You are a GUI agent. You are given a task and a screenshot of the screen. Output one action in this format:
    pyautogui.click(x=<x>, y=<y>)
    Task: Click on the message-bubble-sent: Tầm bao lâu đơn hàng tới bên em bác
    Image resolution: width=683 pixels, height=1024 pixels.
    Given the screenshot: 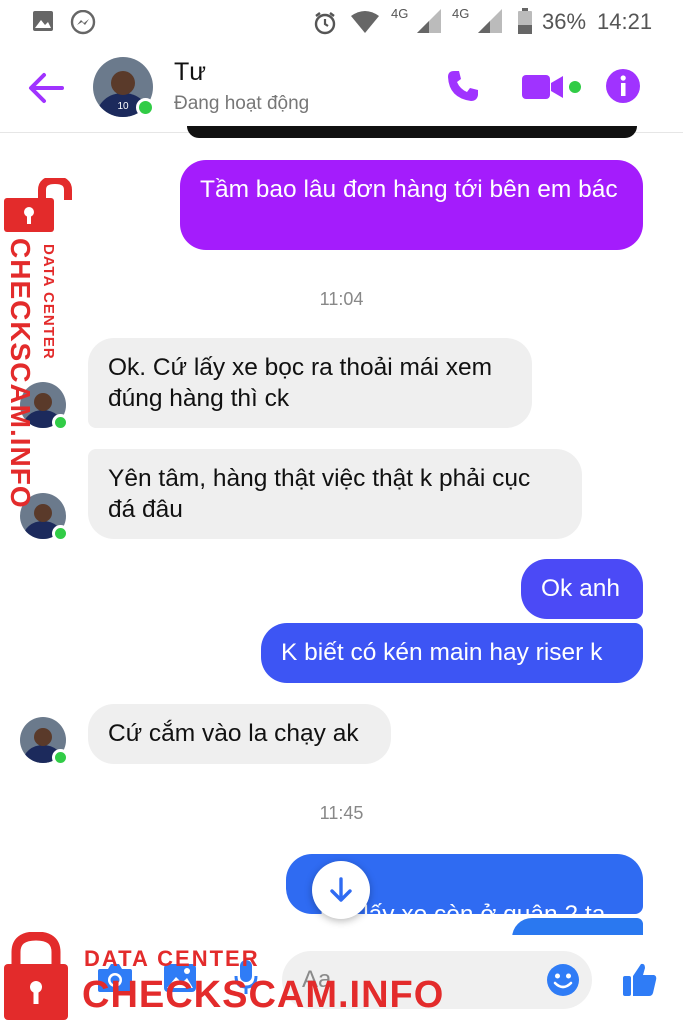 What is the action you would take?
    pyautogui.click(x=411, y=205)
    